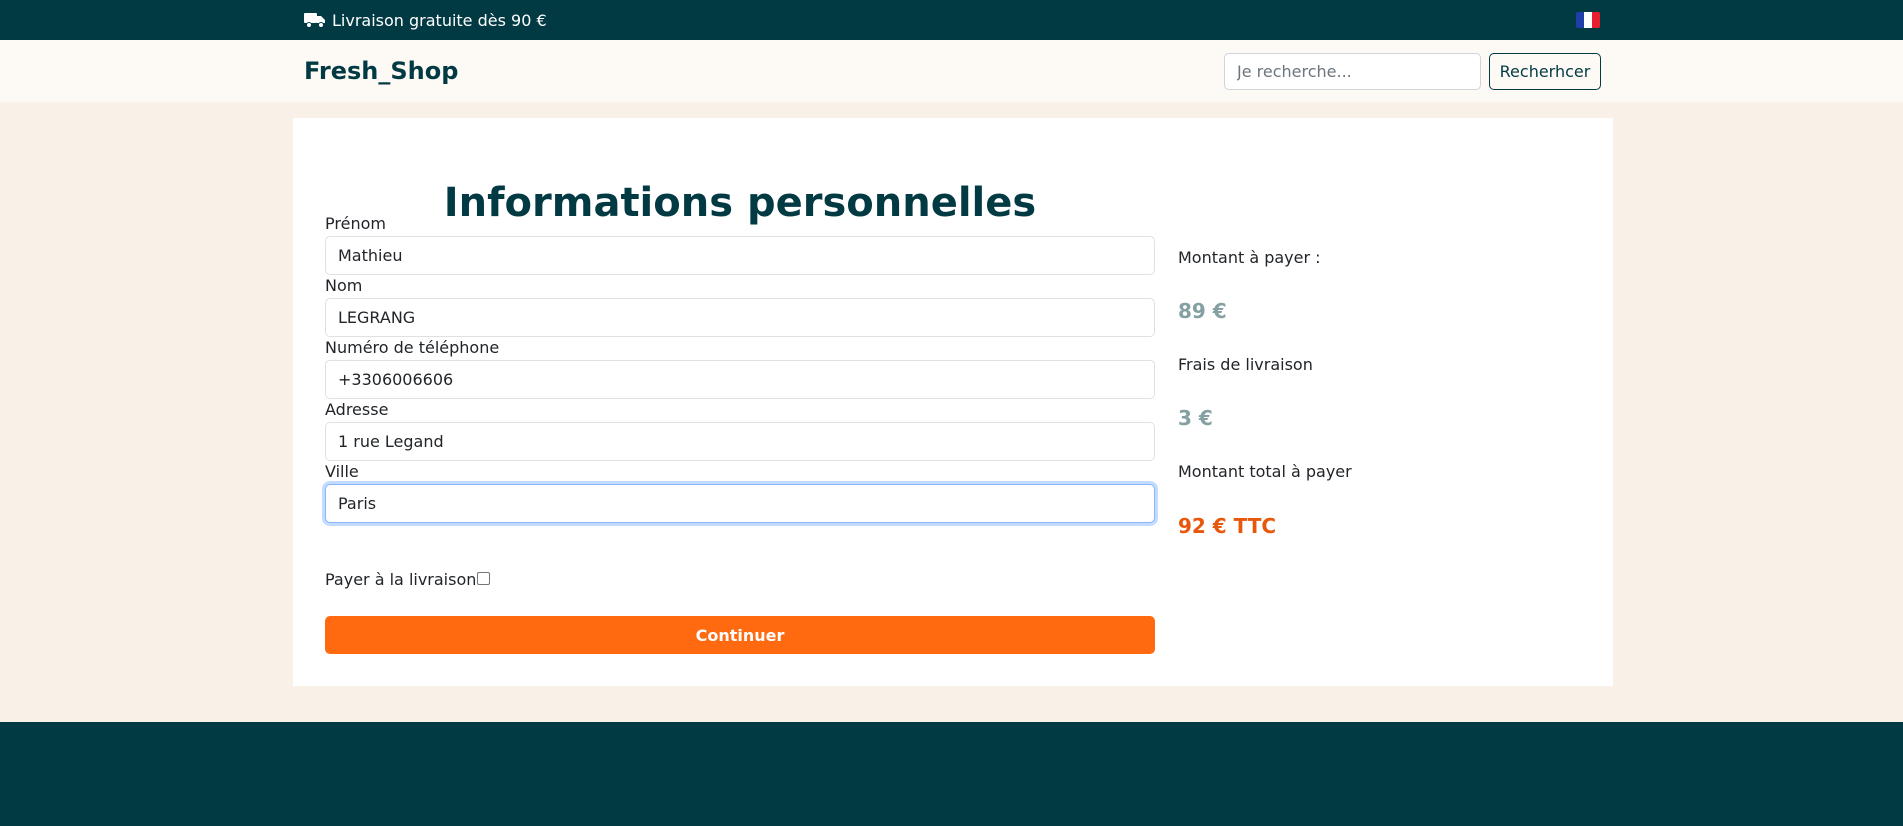 Image resolution: width=1903 pixels, height=826 pixels. Describe the element at coordinates (740, 203) in the screenshot. I see `page-title: Informations personnelles` at that location.